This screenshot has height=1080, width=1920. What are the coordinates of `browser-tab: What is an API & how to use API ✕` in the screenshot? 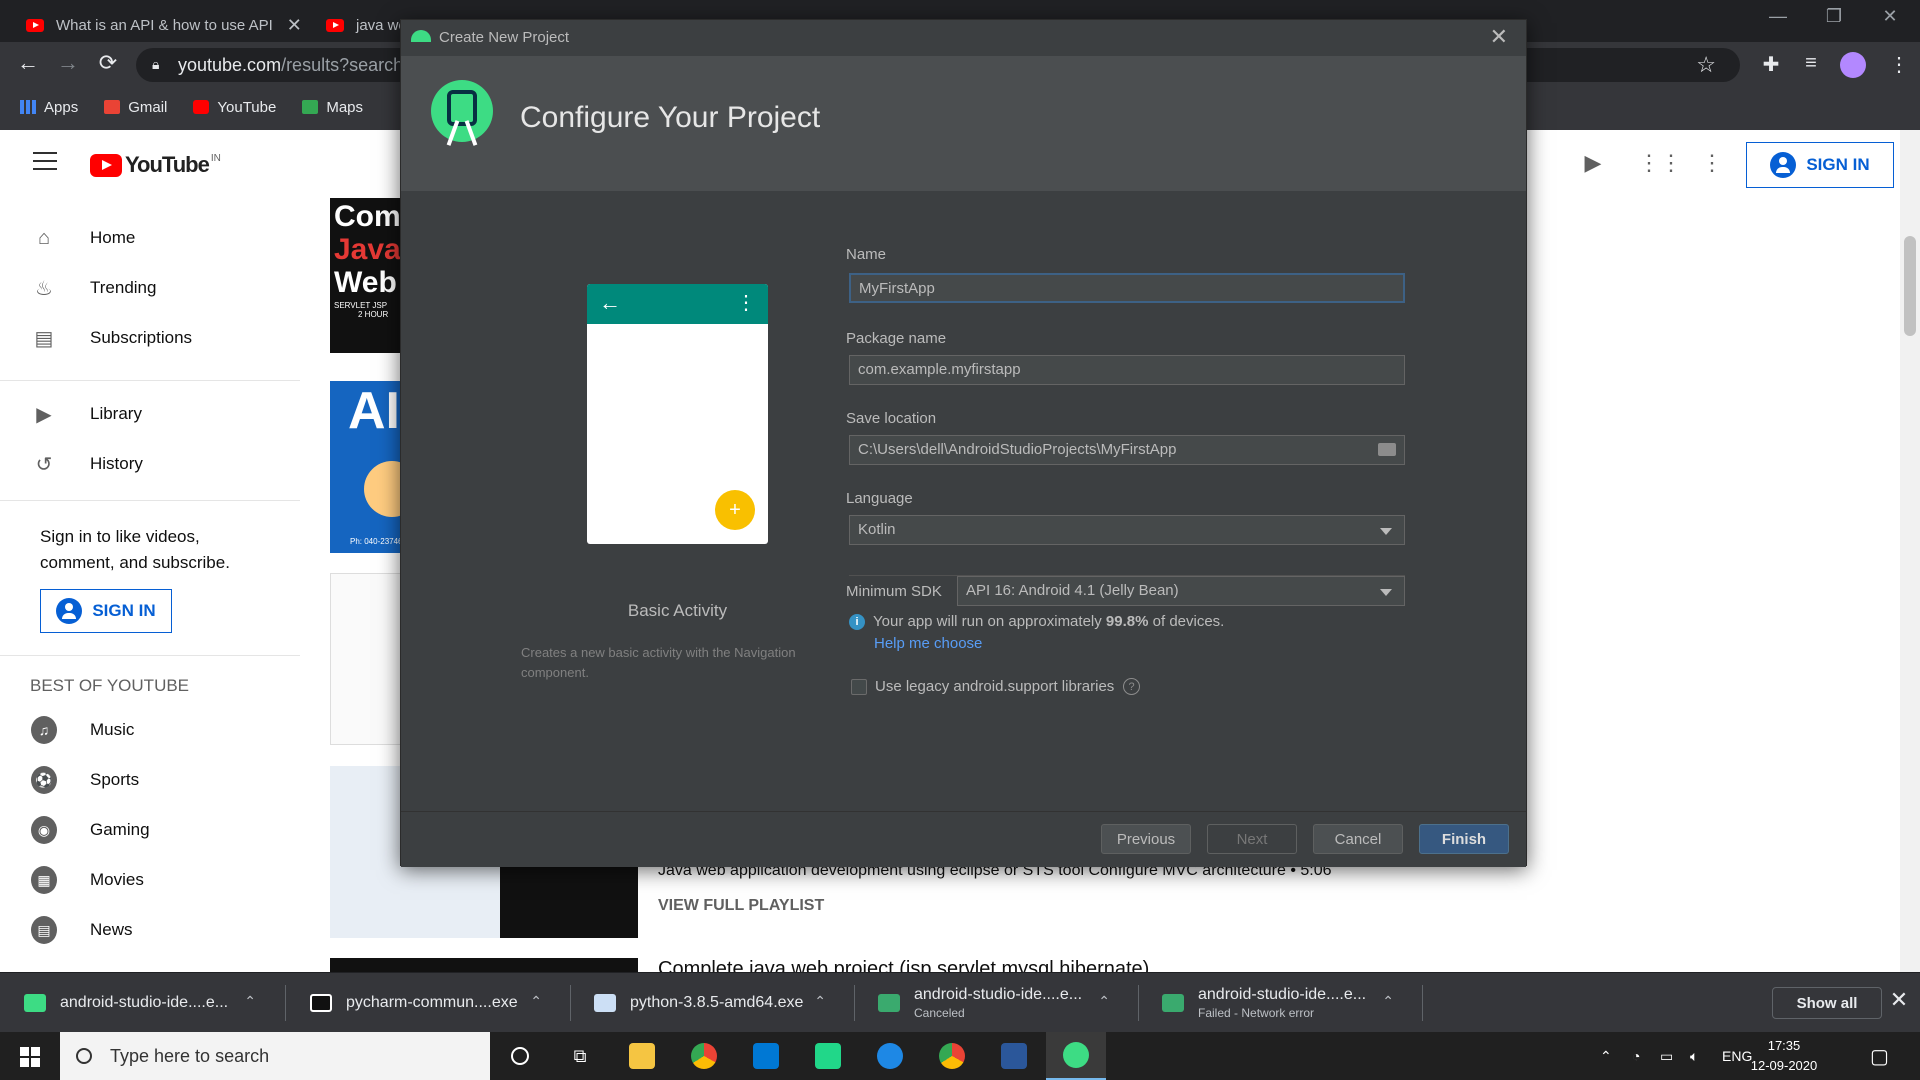 It's located at (164, 25).